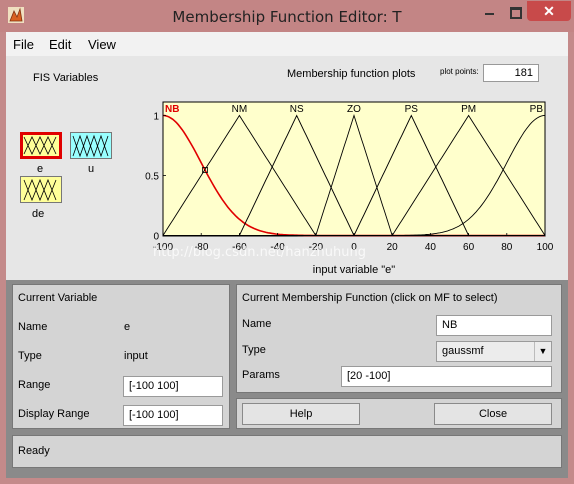 Image resolution: width=574 pixels, height=484 pixels. I want to click on y-tick-label: 1, so click(156, 117).